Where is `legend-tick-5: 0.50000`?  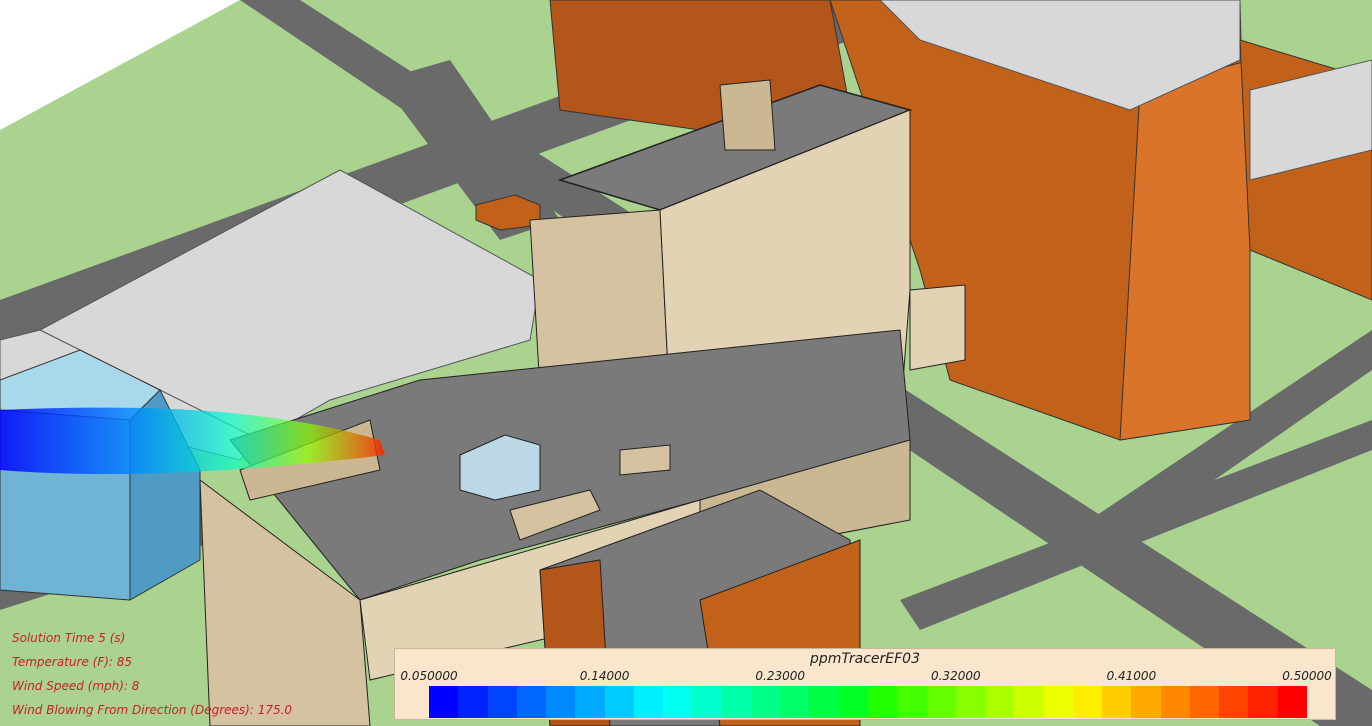 legend-tick-5: 0.50000 is located at coordinates (1307, 676).